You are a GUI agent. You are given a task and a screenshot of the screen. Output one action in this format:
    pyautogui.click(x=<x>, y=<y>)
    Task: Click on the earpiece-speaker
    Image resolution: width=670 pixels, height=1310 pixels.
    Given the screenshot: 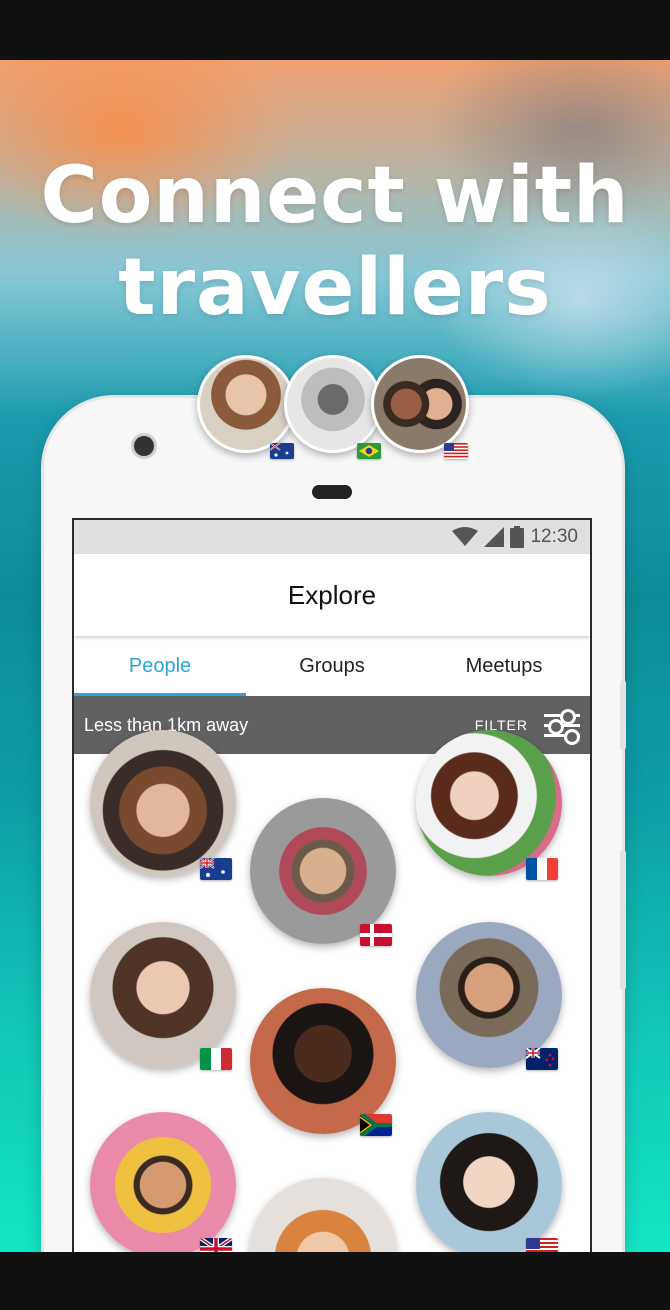 What is the action you would take?
    pyautogui.click(x=332, y=492)
    